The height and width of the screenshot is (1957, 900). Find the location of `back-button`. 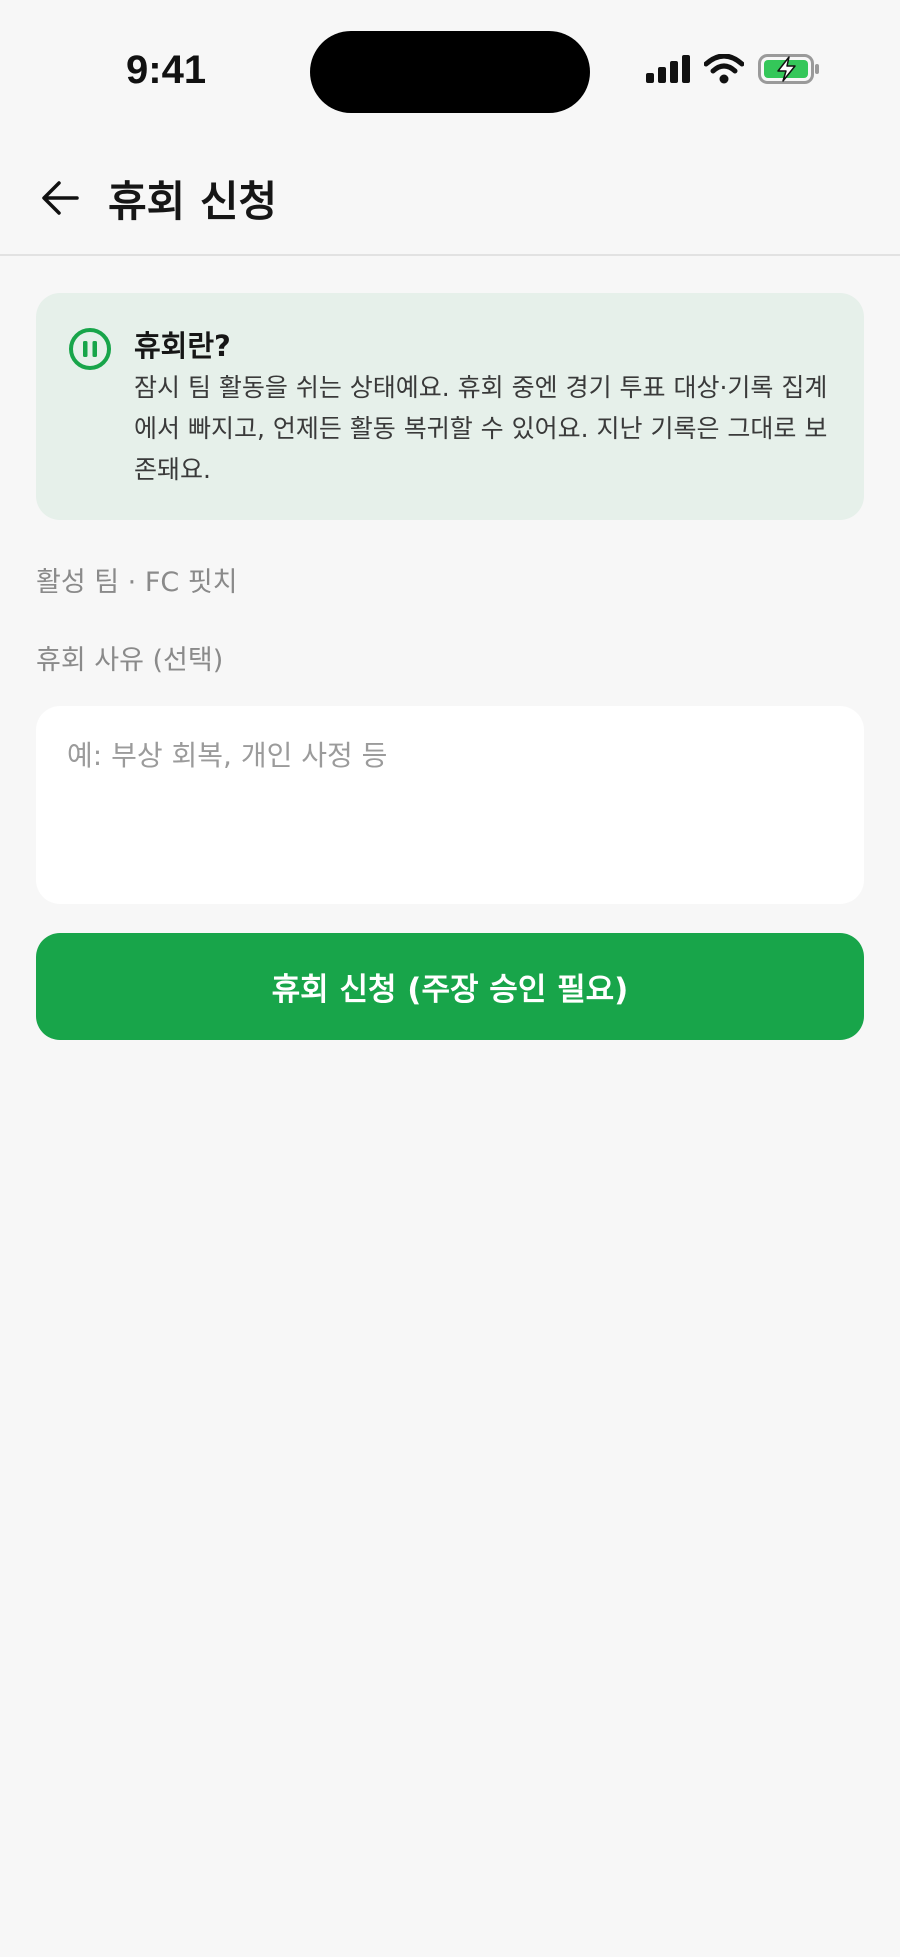

back-button is located at coordinates (60, 198).